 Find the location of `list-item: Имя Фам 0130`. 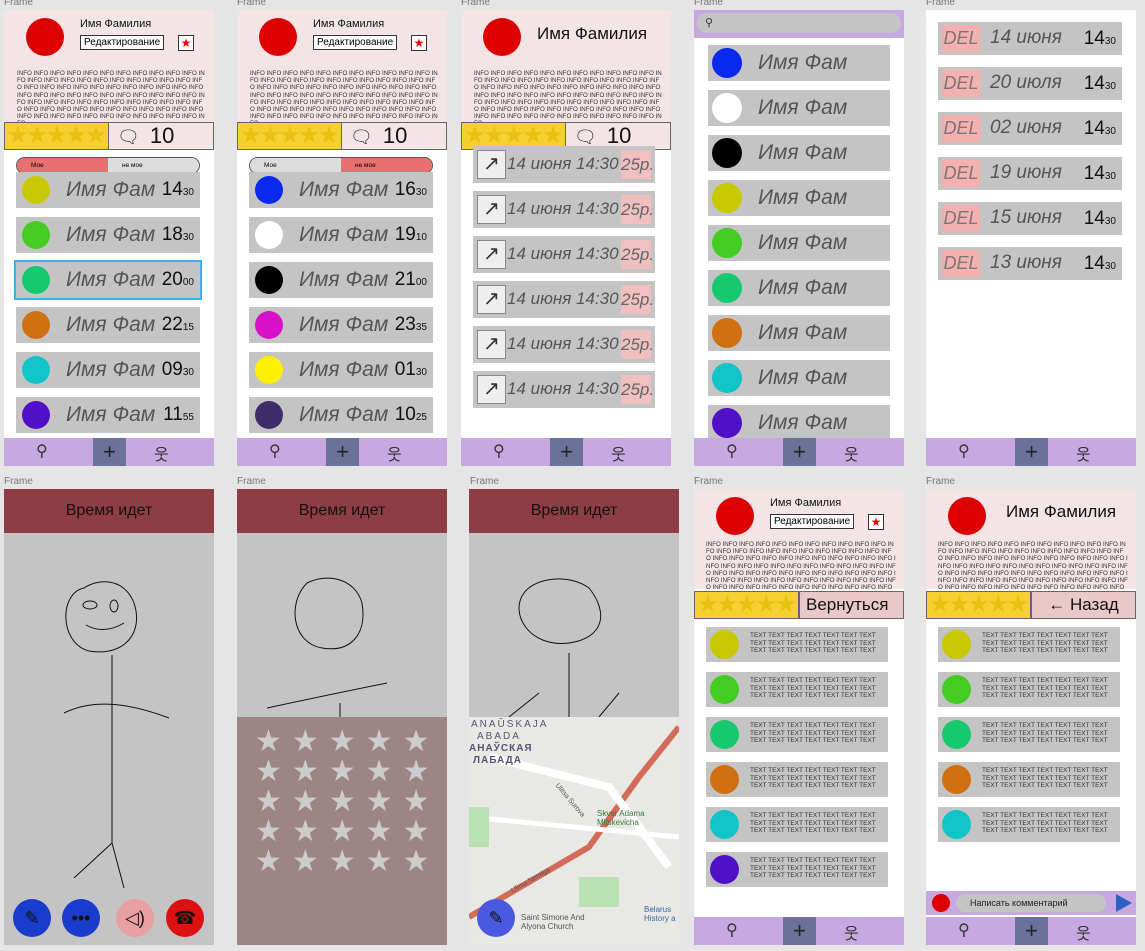

list-item: Имя Фам 0130 is located at coordinates (341, 370).